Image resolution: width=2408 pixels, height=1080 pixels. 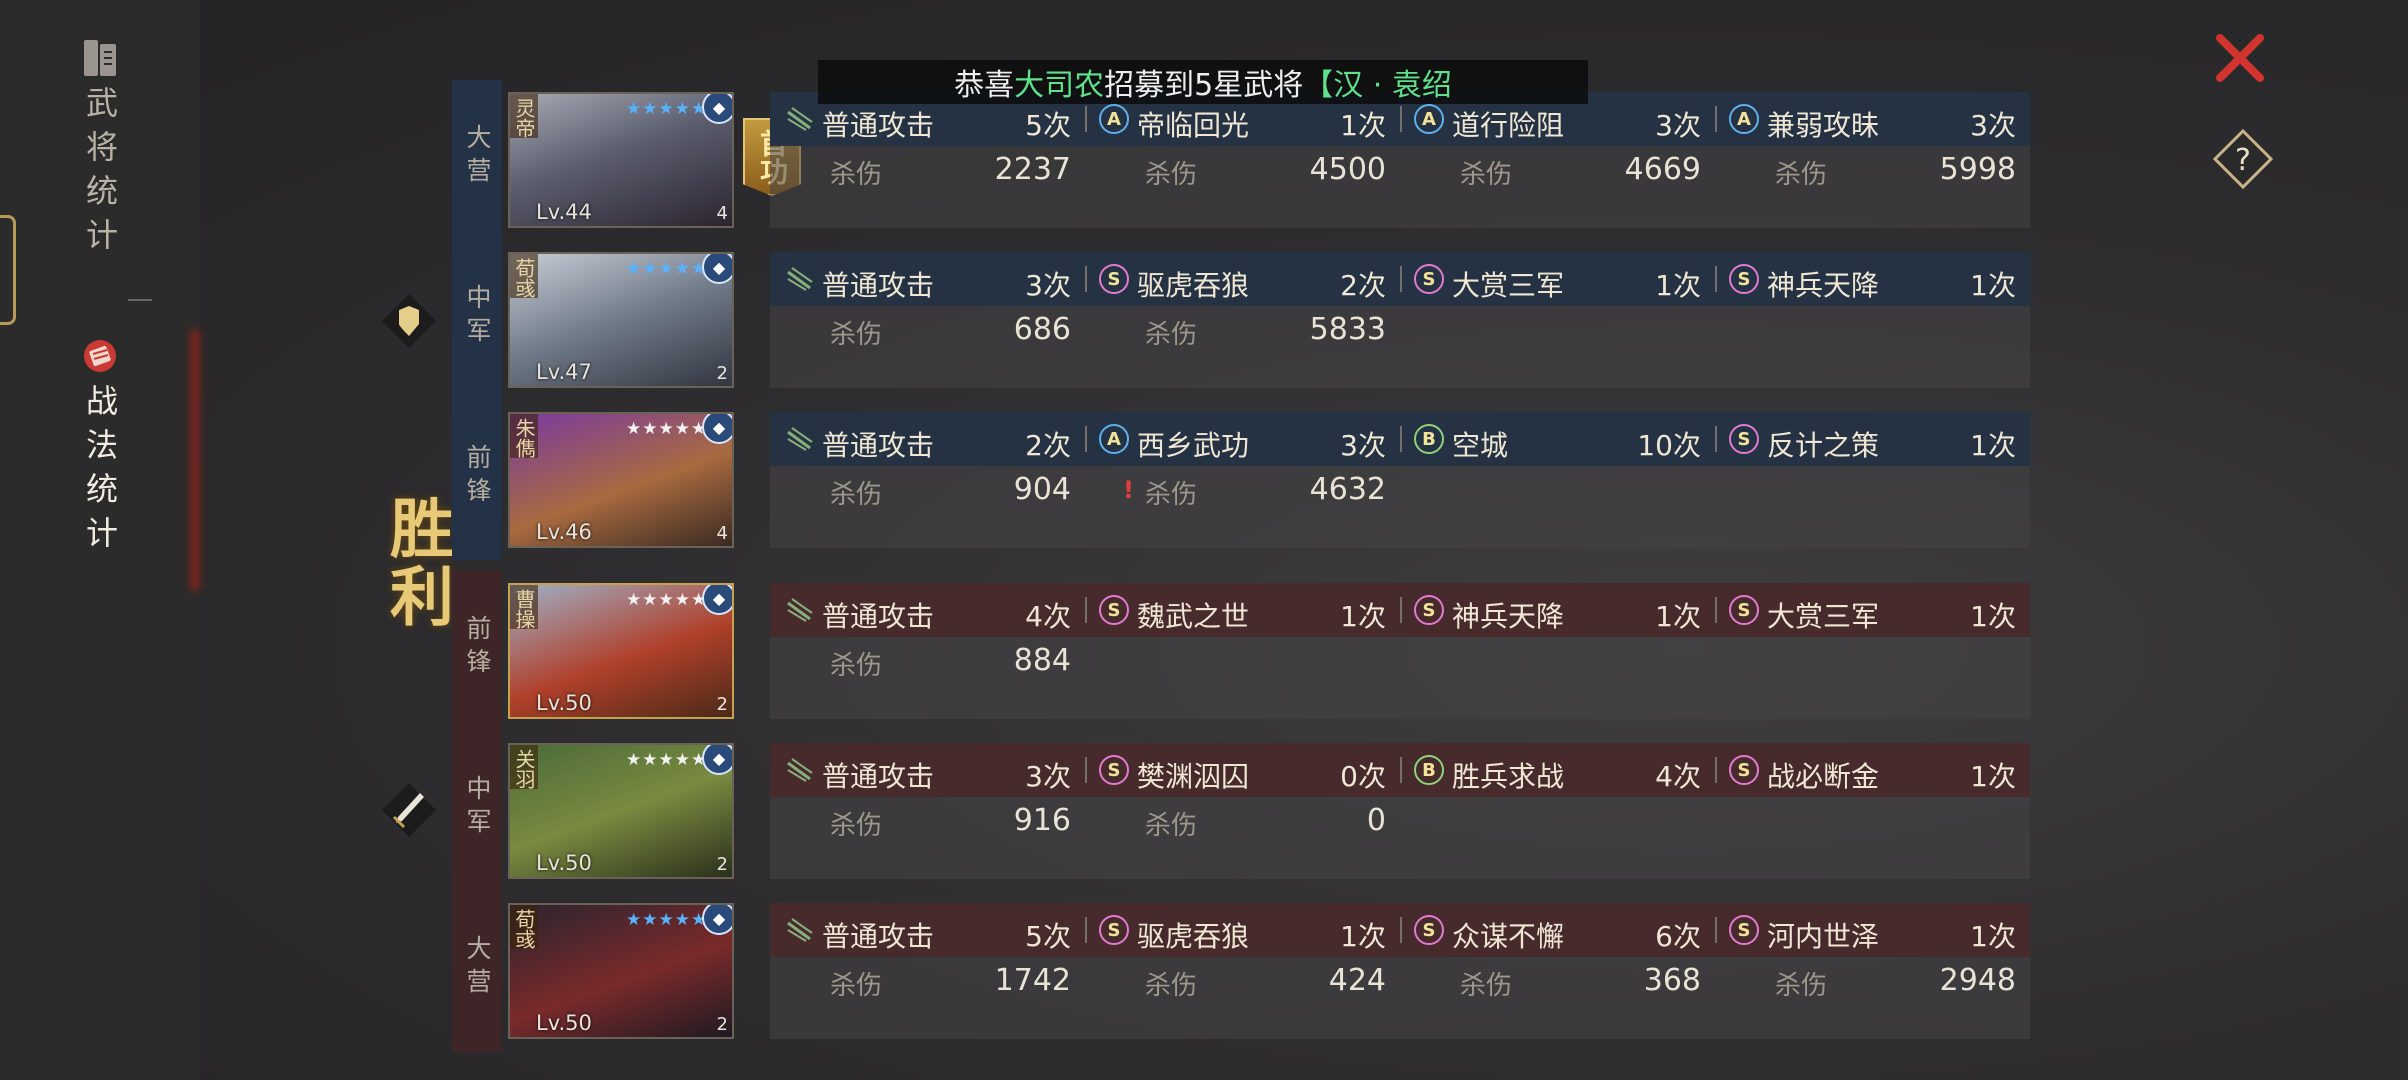 I want to click on skill-name: 神兵天降, so click(x=1508, y=616).